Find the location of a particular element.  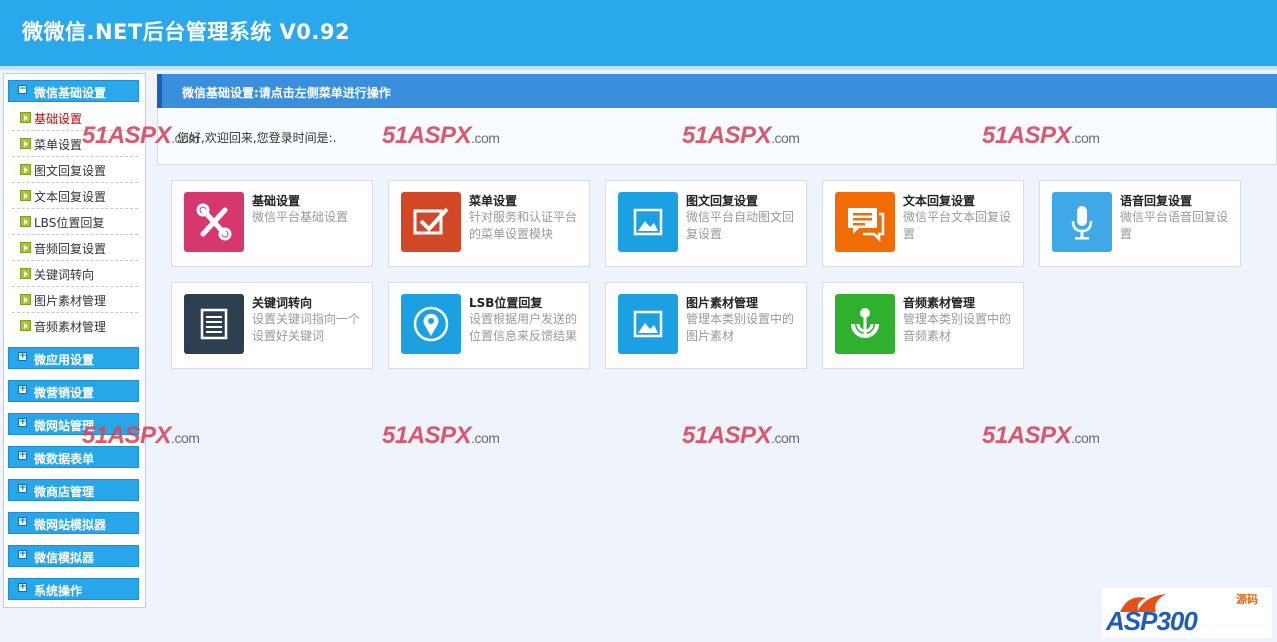

sidebar-item-label: 菜单设置 is located at coordinates (58, 145).